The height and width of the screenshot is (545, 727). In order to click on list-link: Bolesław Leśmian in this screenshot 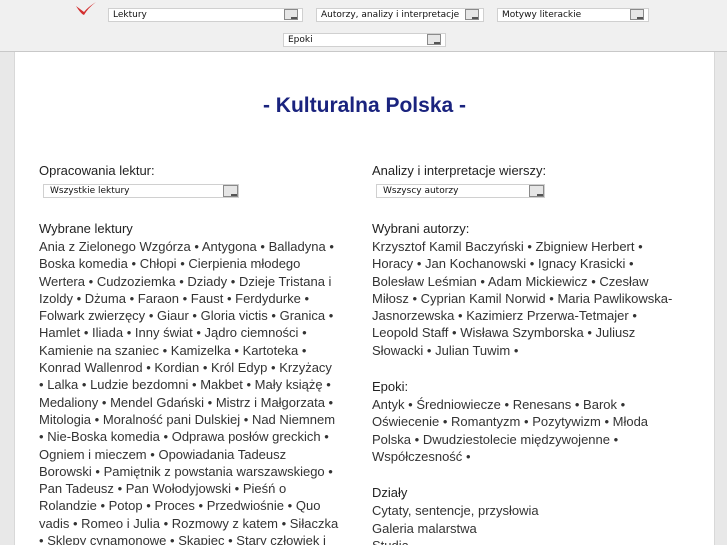, I will do `click(424, 281)`.